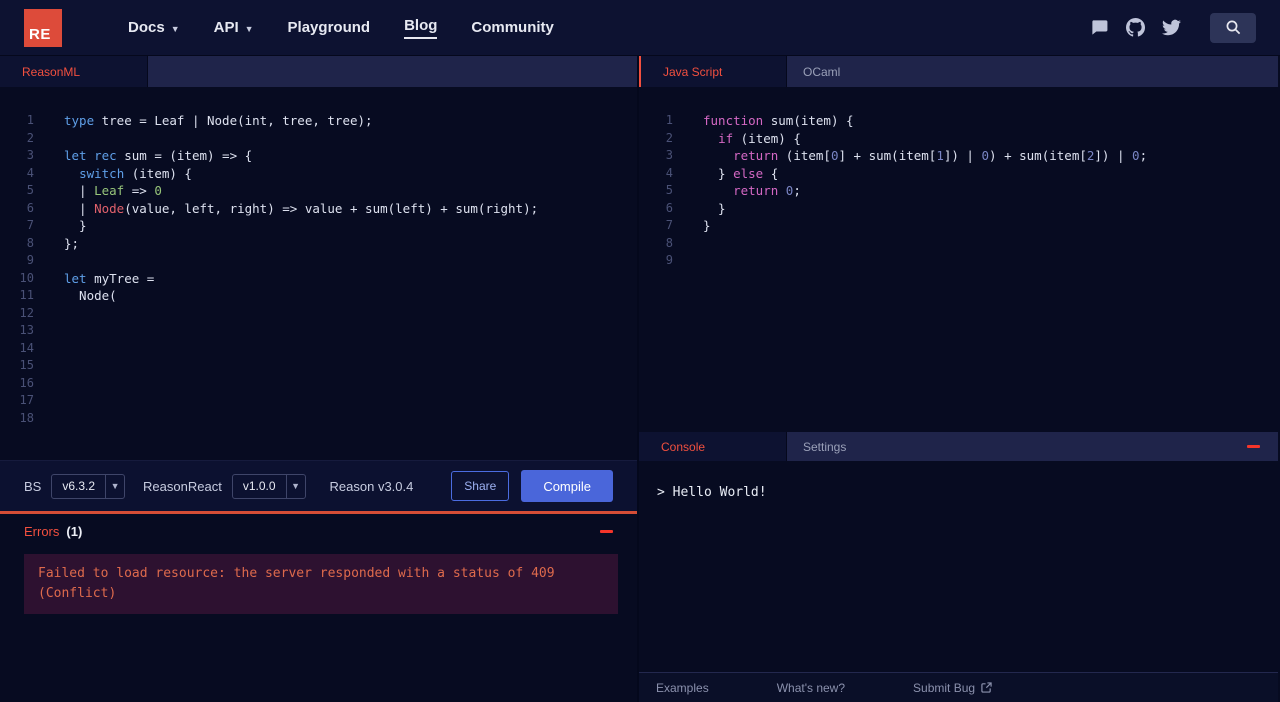  I want to click on line-number: 16, so click(26, 382).